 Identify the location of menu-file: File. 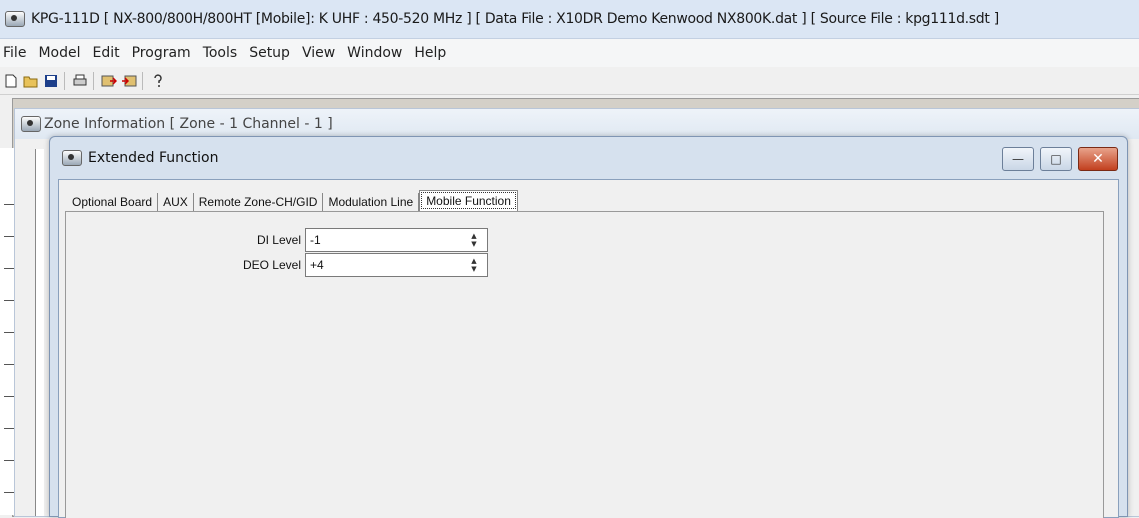
(16, 53).